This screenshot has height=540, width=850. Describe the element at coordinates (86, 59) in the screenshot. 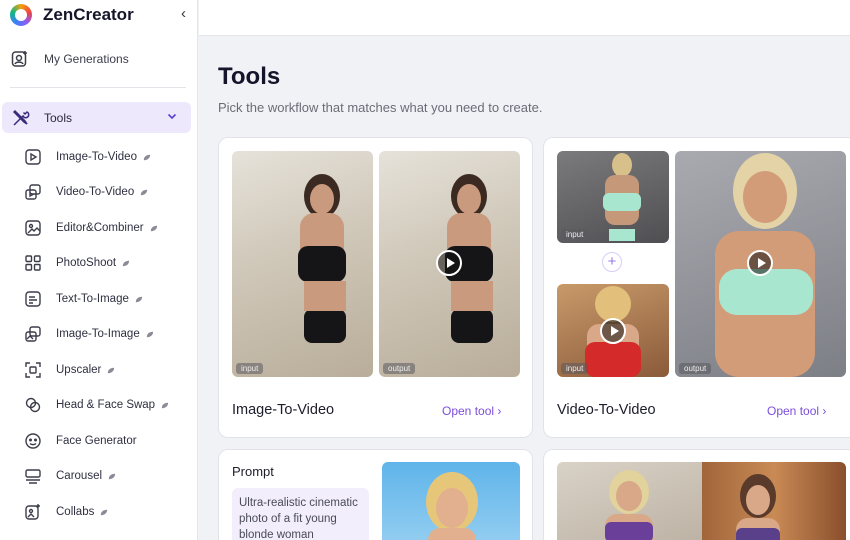

I see `nav-my-generations-label: My Generations` at that location.